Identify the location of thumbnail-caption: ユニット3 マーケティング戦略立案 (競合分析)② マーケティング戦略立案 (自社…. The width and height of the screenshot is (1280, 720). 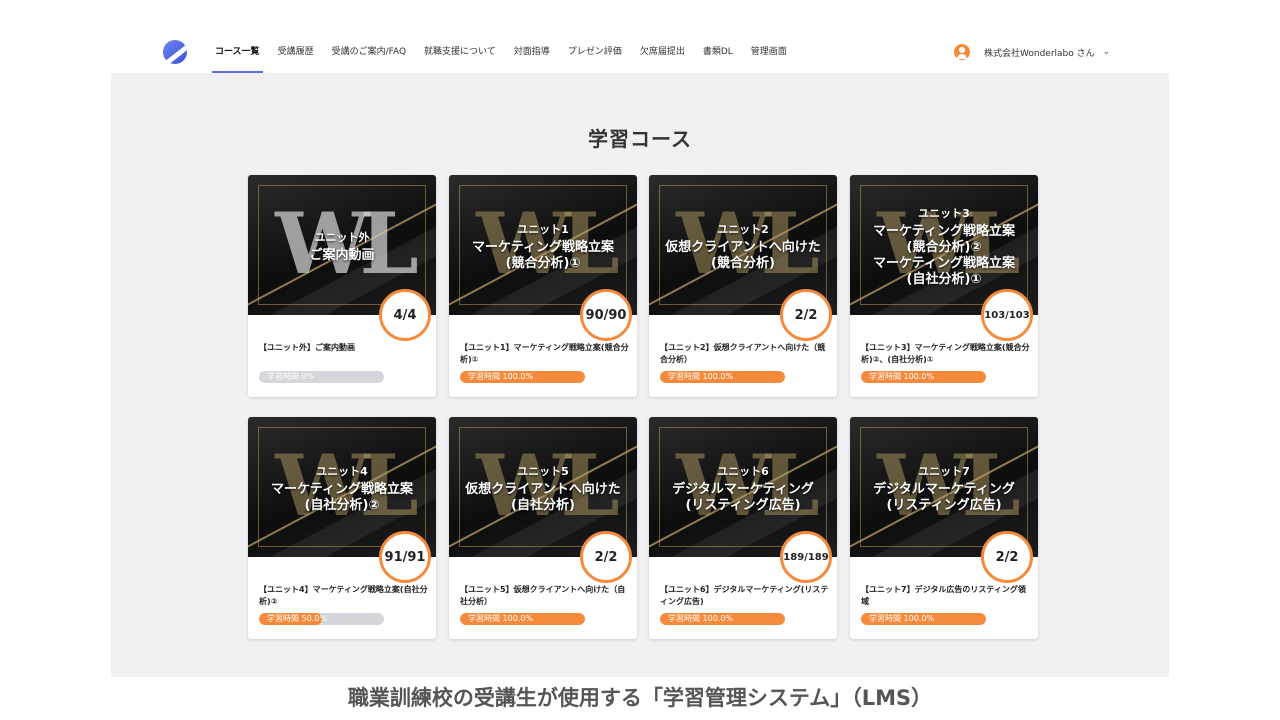
(944, 247).